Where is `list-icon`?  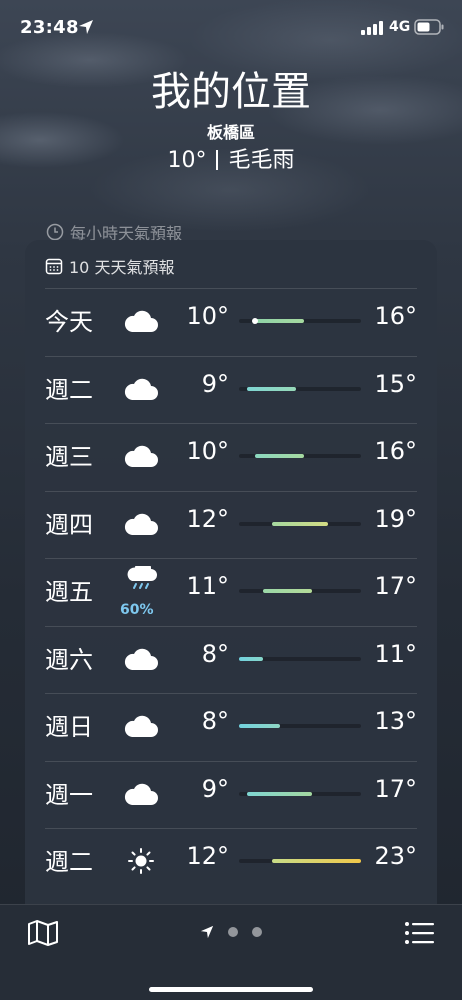 list-icon is located at coordinates (419, 933).